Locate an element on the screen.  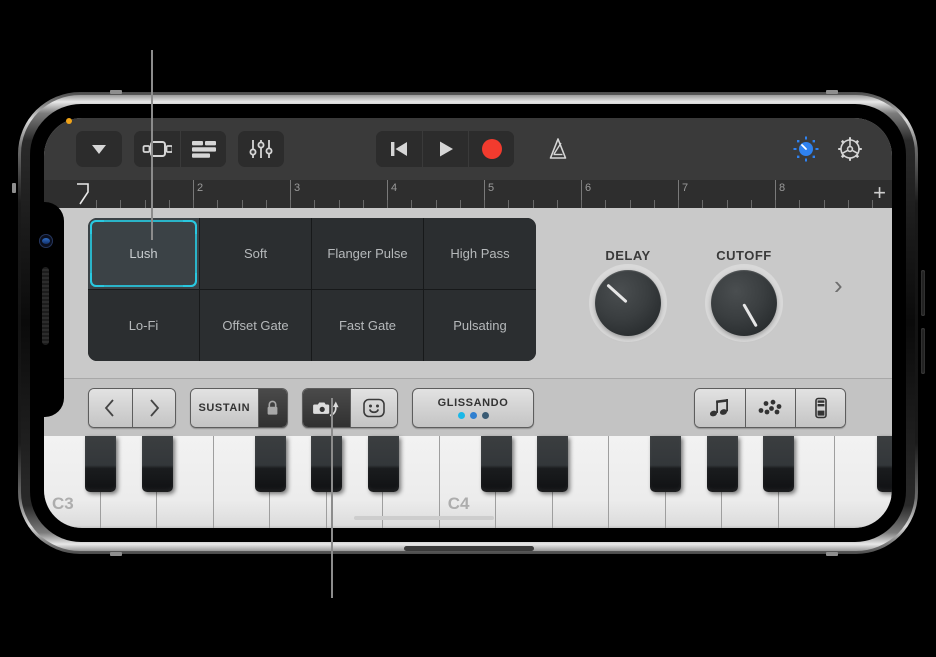
mixer-group is located at coordinates (261, 149).